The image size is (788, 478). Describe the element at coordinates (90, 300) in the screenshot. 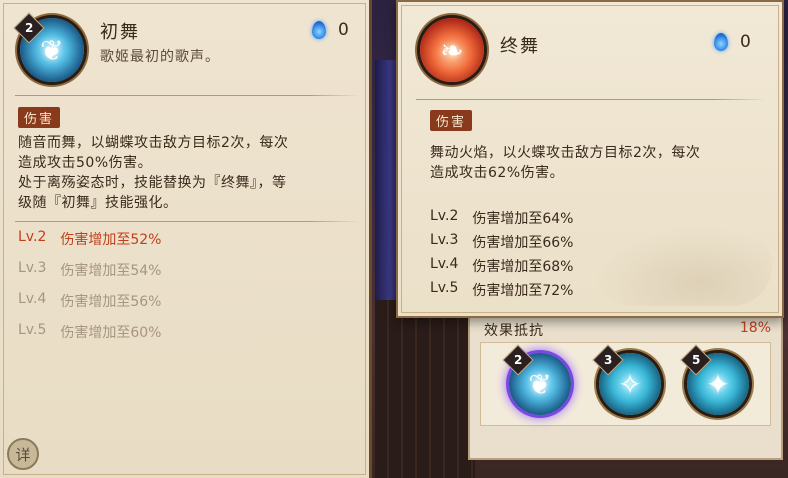

I see `level-row: Lv.4 伤害增加至56%` at that location.